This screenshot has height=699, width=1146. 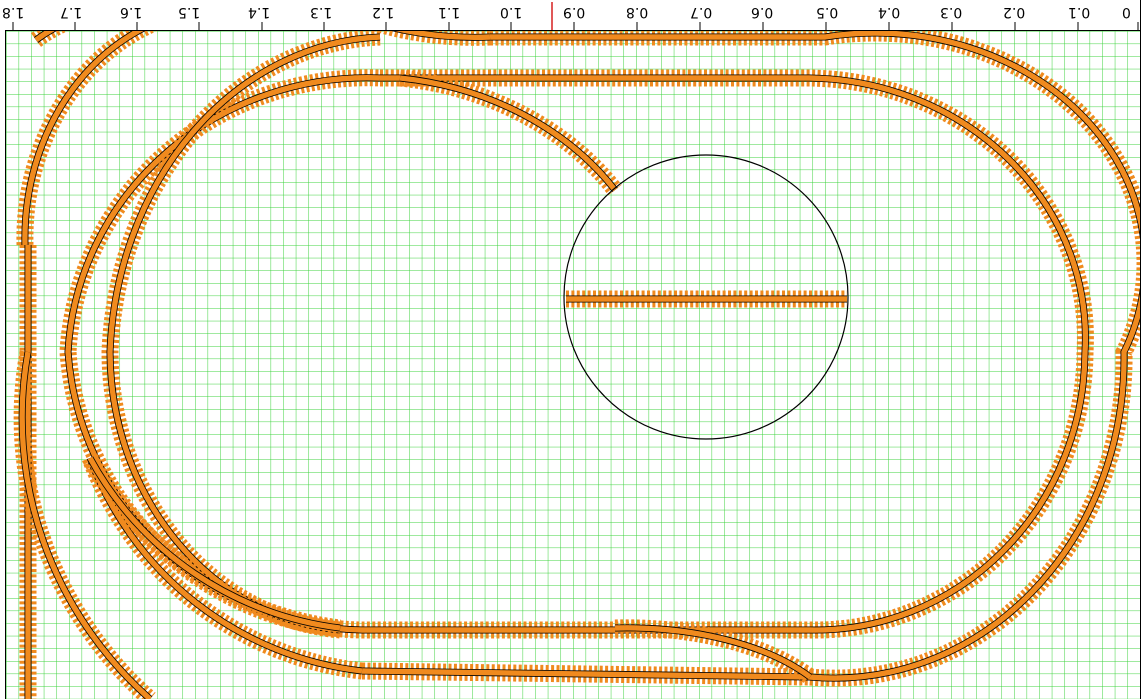 I want to click on right-ruler, so click(x=1143, y=349).